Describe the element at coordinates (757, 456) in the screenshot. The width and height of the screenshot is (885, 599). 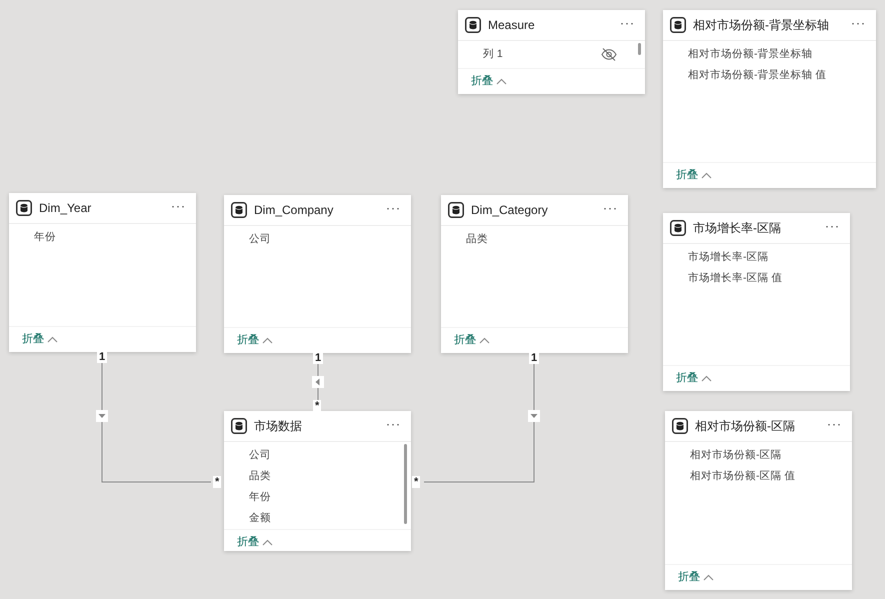
I see `field-name: 相对市场份额-区隔` at that location.